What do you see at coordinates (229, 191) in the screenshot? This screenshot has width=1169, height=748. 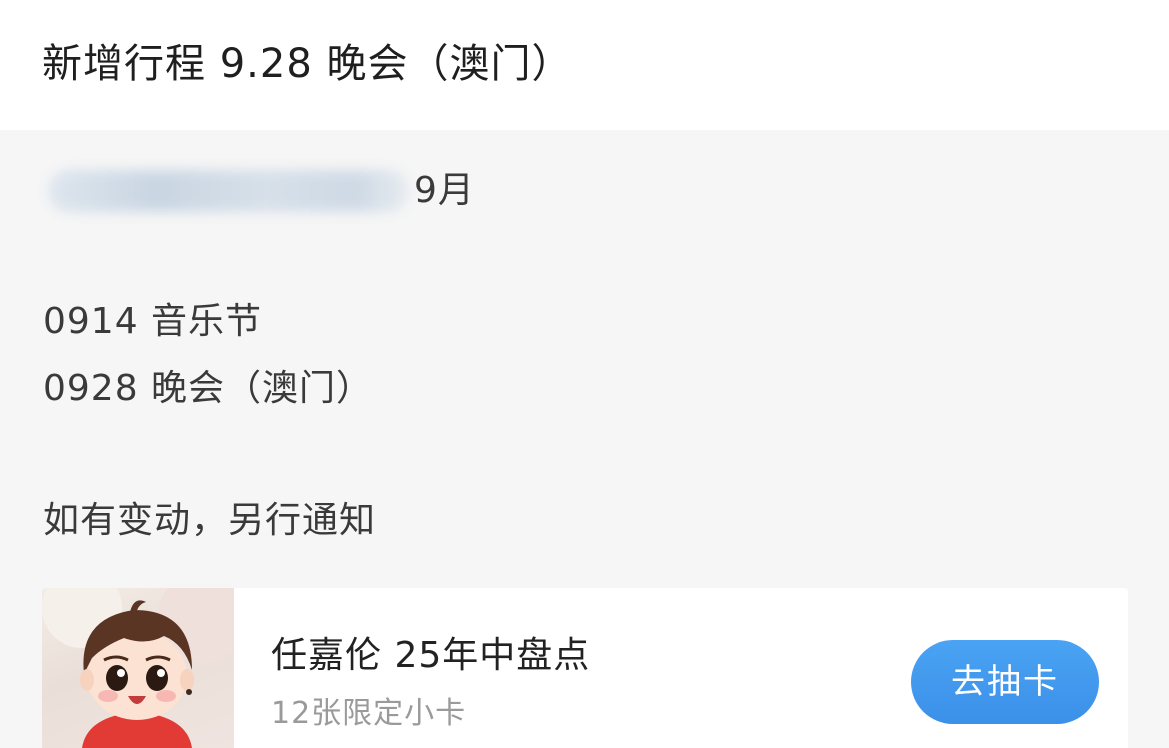 I see `redacted-text-blur` at bounding box center [229, 191].